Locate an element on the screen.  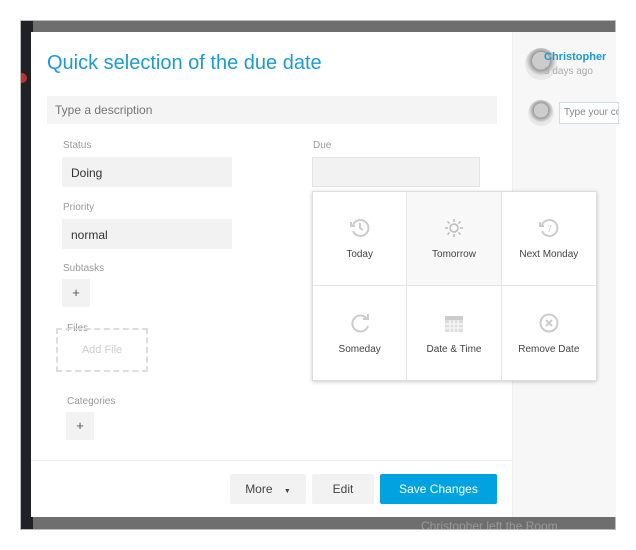
status-select: Doing is located at coordinates (147, 172).